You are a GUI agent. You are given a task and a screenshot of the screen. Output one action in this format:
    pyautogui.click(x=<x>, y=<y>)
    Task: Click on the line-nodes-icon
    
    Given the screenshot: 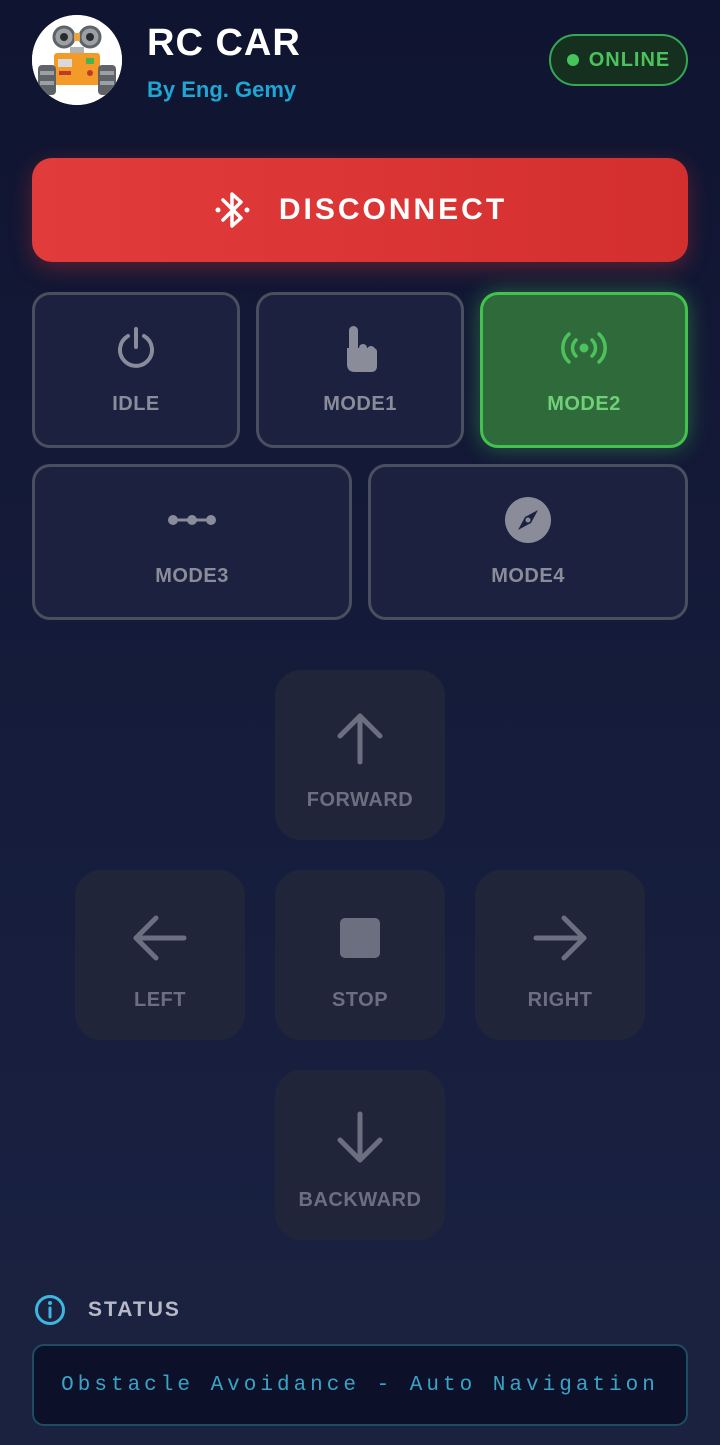 What is the action you would take?
    pyautogui.click(x=192, y=520)
    